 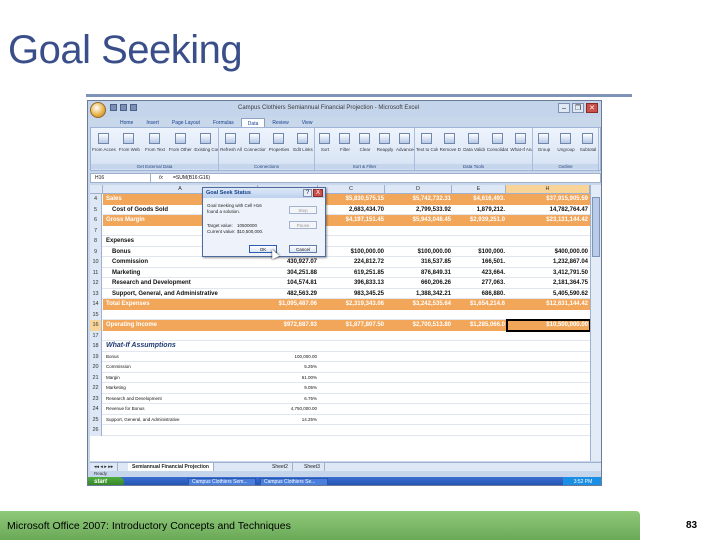 I want to click on cell-d: $5,742,732.31, so click(x=419, y=199).